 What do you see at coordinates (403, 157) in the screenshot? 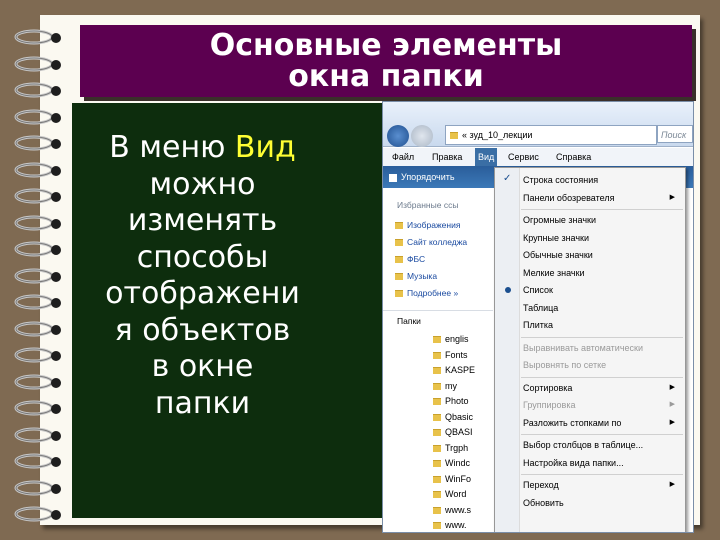
I see `menu-item-0: Файл` at bounding box center [403, 157].